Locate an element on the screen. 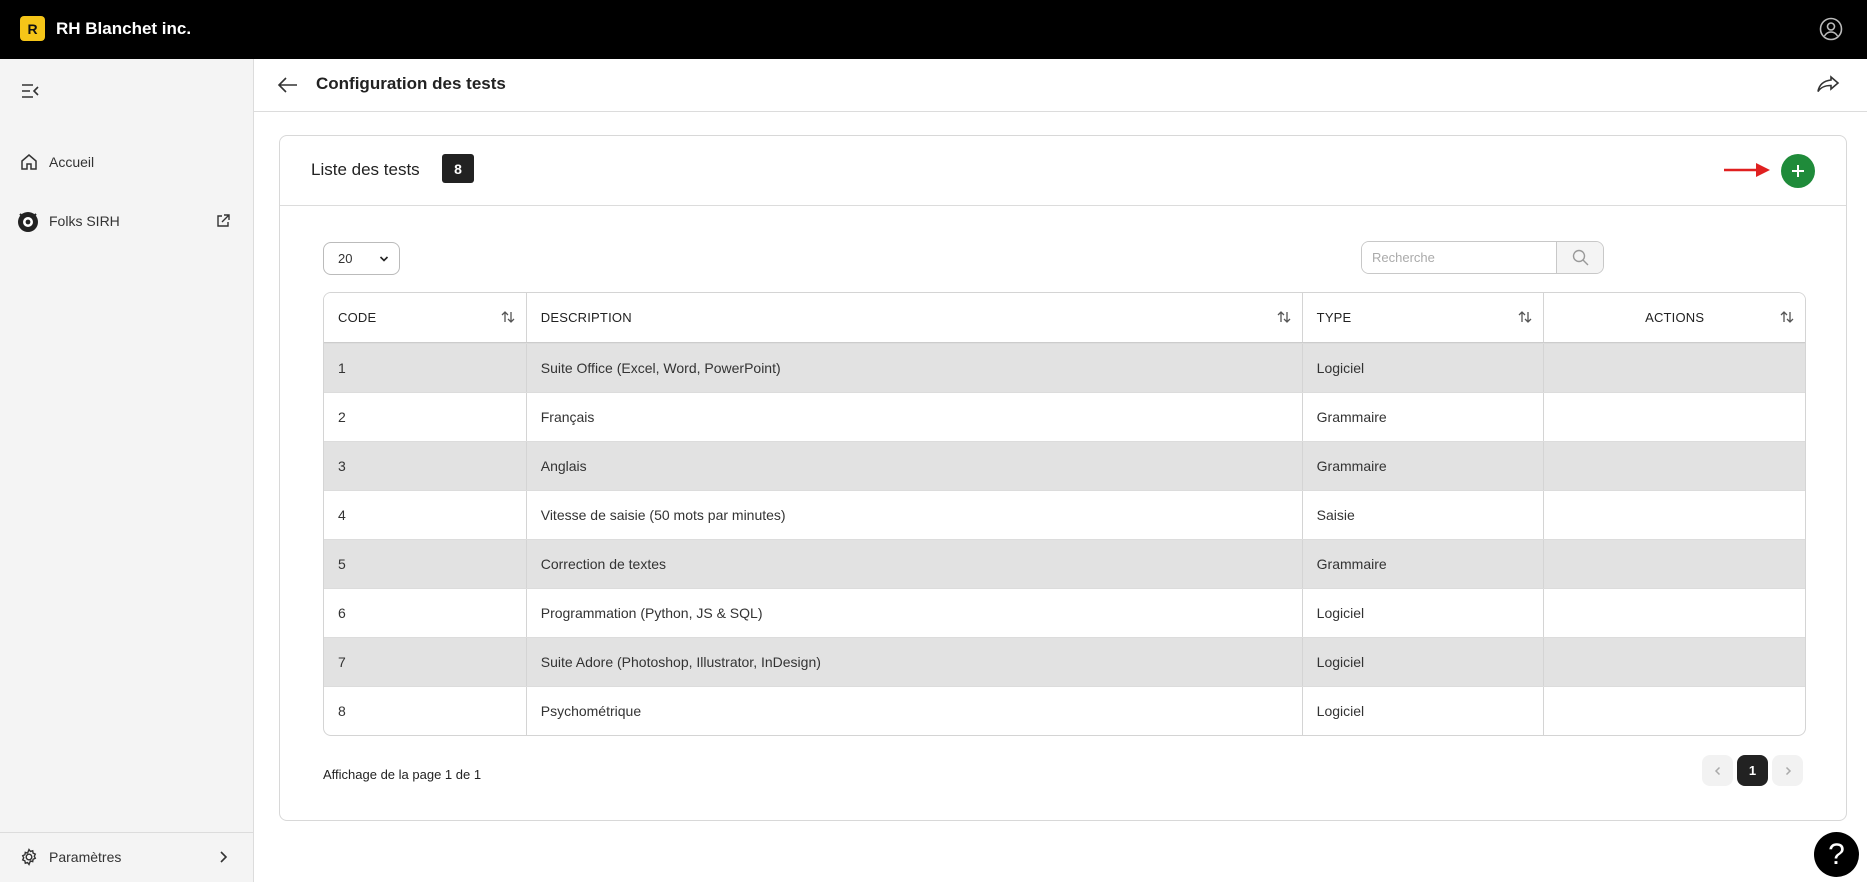 This screenshot has width=1867, height=882. search-button is located at coordinates (1579, 257).